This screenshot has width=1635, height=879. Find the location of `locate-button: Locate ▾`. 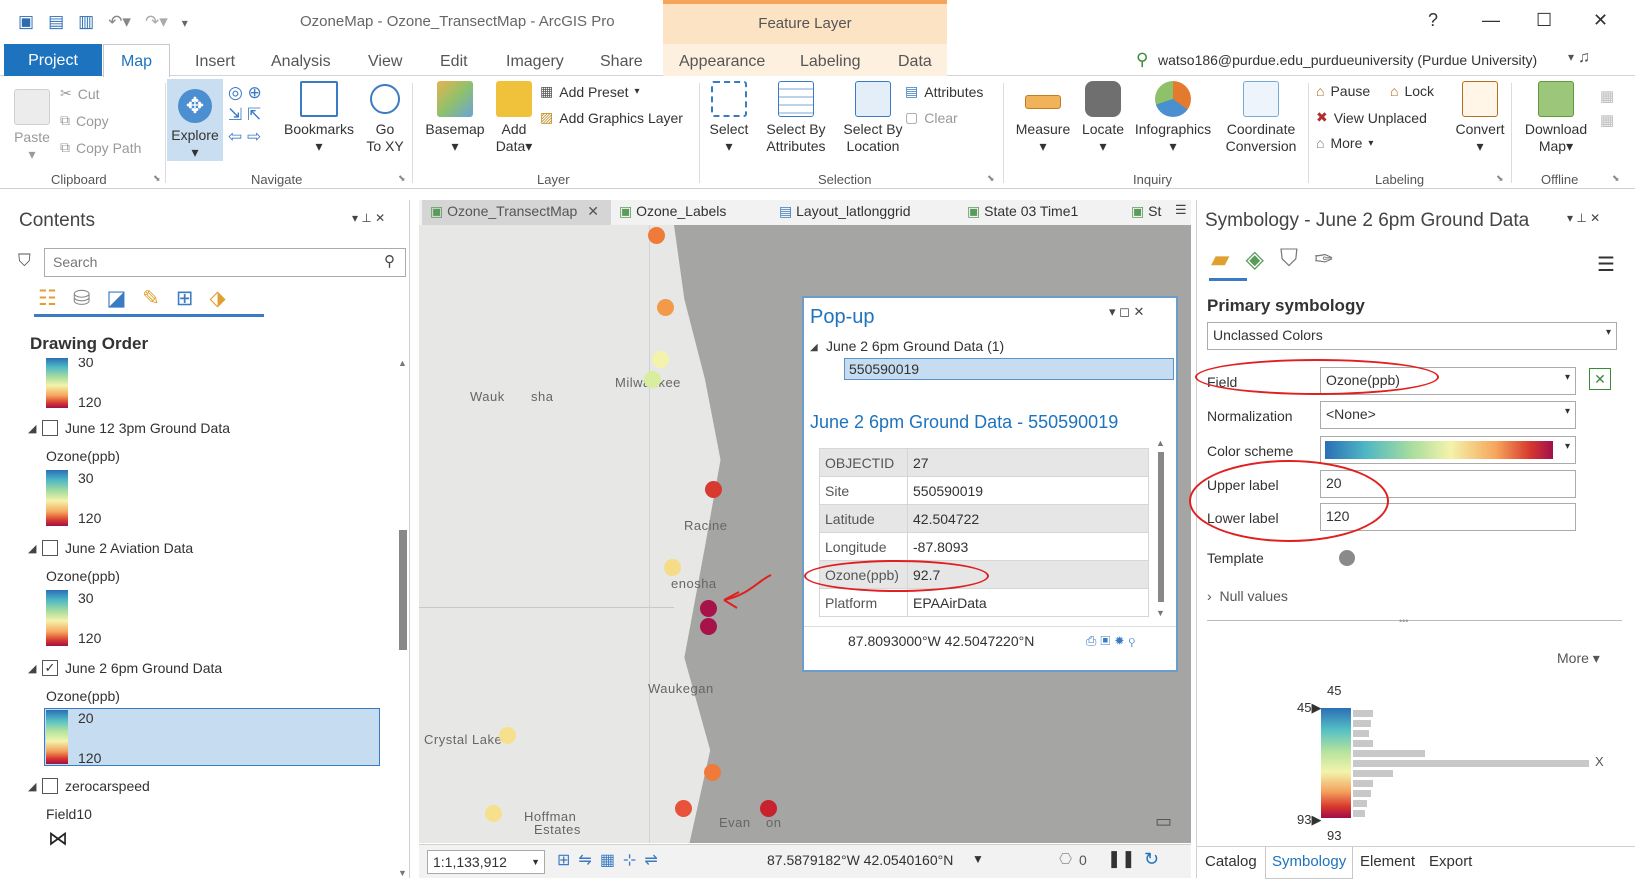

locate-button: Locate ▾ is located at coordinates (1103, 118).